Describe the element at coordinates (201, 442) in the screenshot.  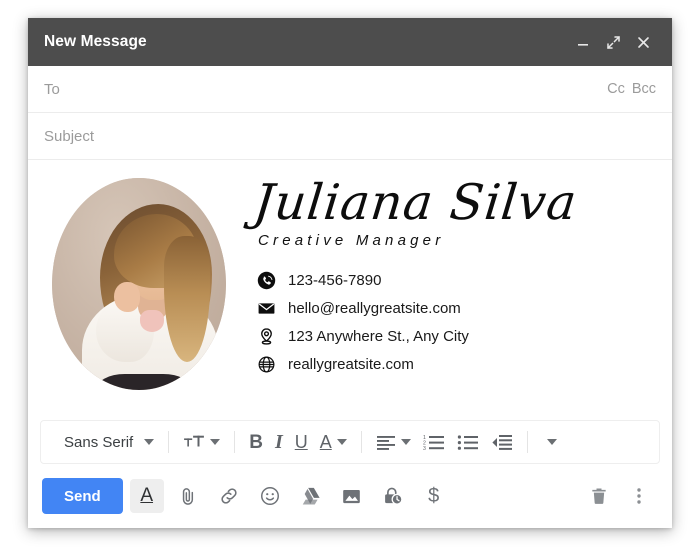
I see `font-size-button` at that location.